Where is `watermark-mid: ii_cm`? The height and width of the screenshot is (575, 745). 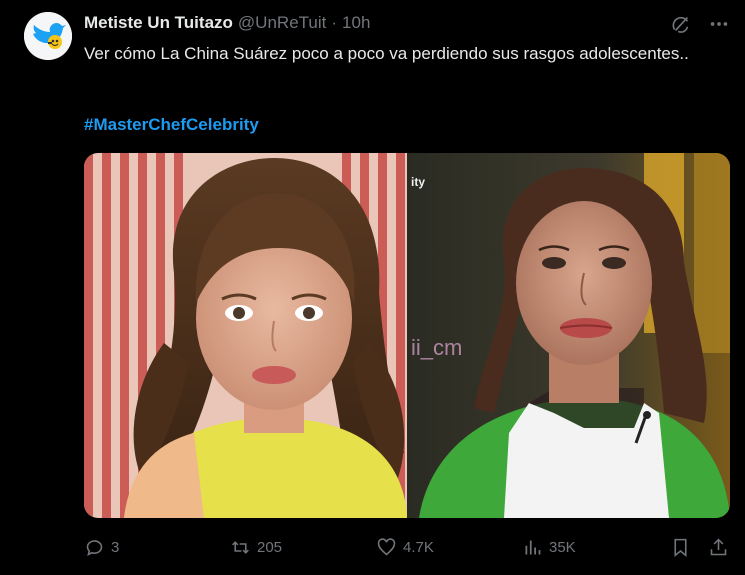
watermark-mid: ii_cm is located at coordinates (436, 347).